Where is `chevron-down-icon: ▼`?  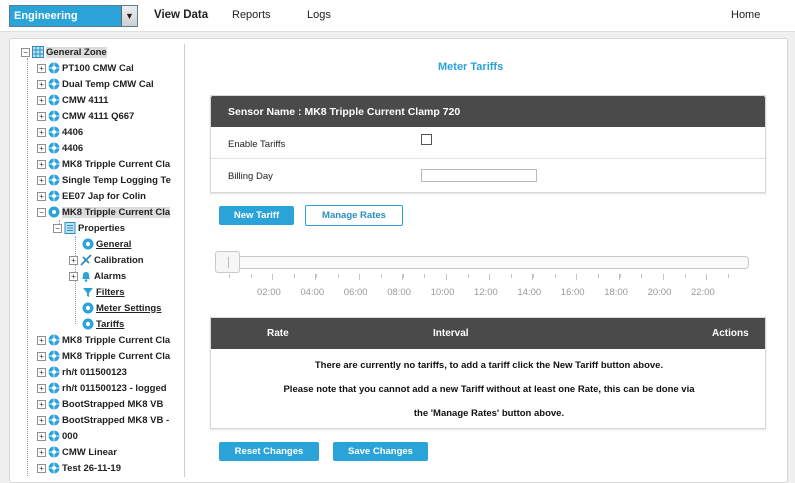
chevron-down-icon: ▼ is located at coordinates (129, 16).